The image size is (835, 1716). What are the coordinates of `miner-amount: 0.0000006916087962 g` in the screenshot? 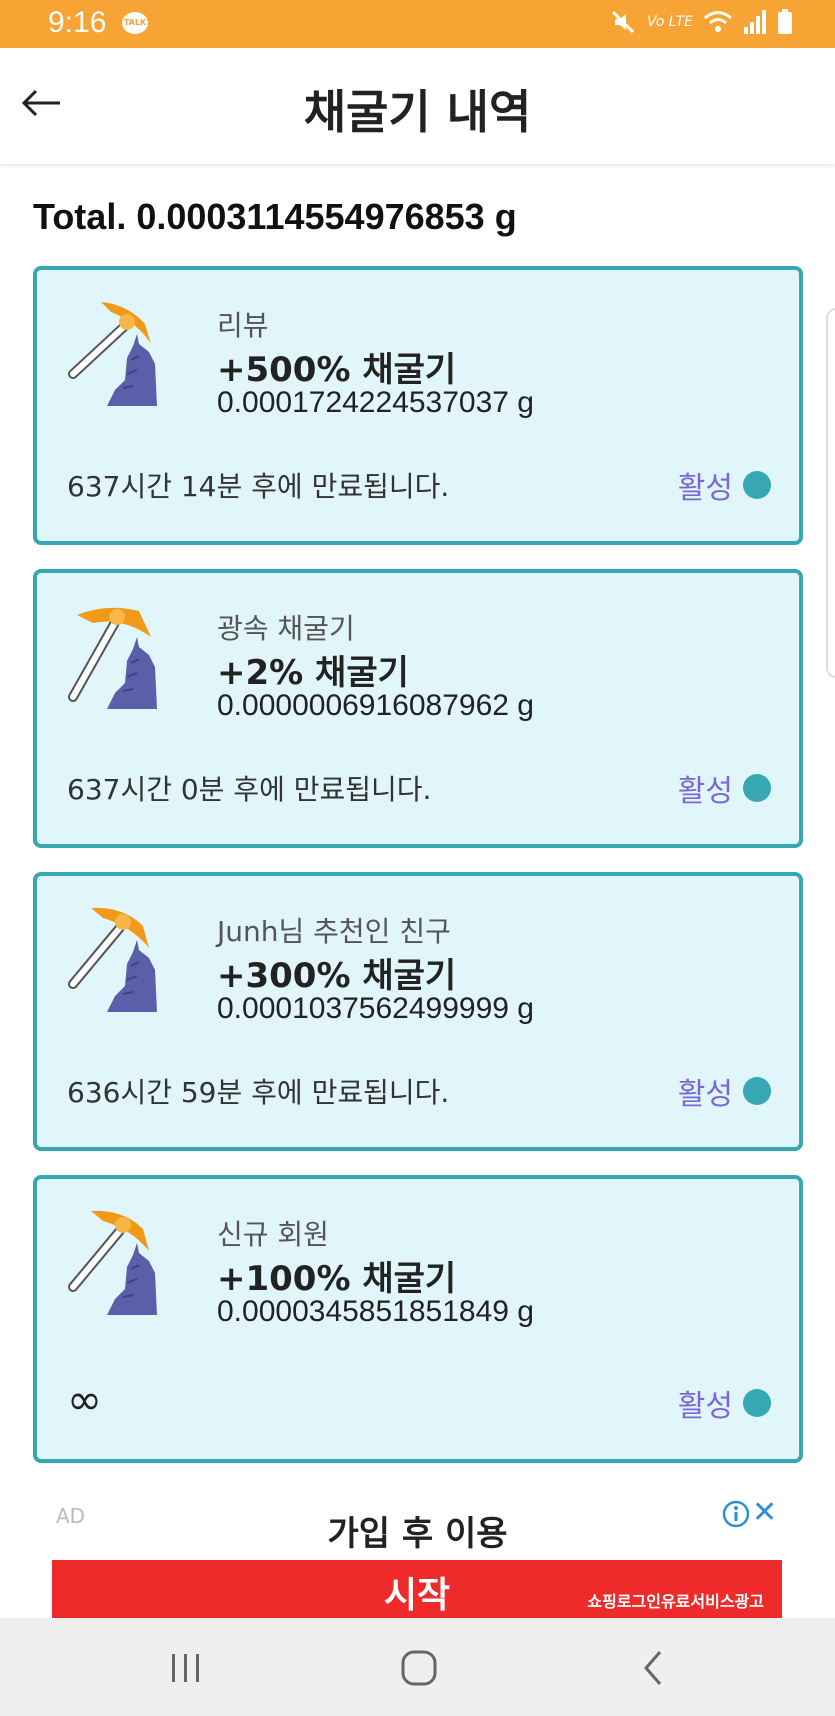 It's located at (375, 705).